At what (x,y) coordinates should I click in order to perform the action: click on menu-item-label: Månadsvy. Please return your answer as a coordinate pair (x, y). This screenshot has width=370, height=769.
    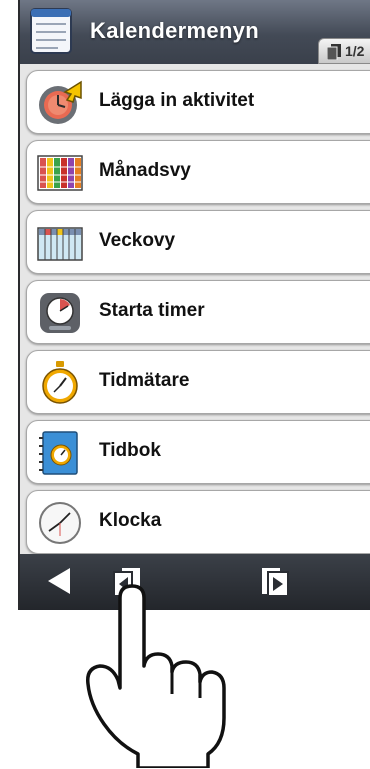
    Looking at the image, I should click on (145, 170).